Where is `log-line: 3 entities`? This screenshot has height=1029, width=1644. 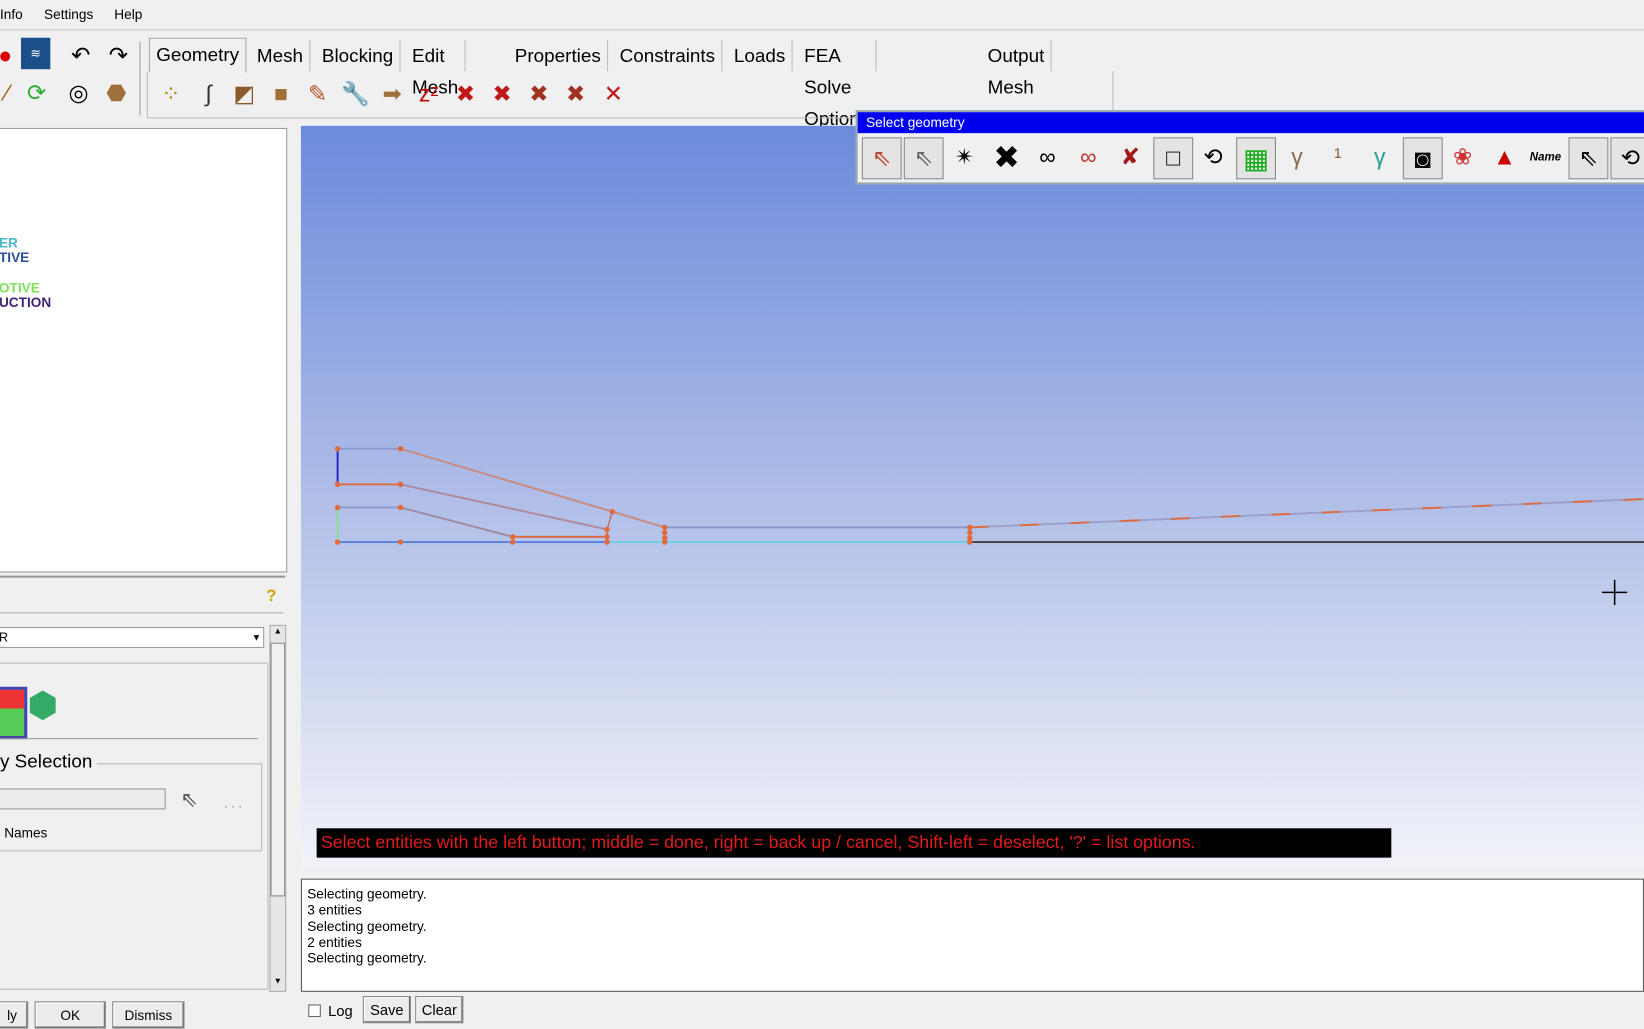 log-line: 3 entities is located at coordinates (334, 909).